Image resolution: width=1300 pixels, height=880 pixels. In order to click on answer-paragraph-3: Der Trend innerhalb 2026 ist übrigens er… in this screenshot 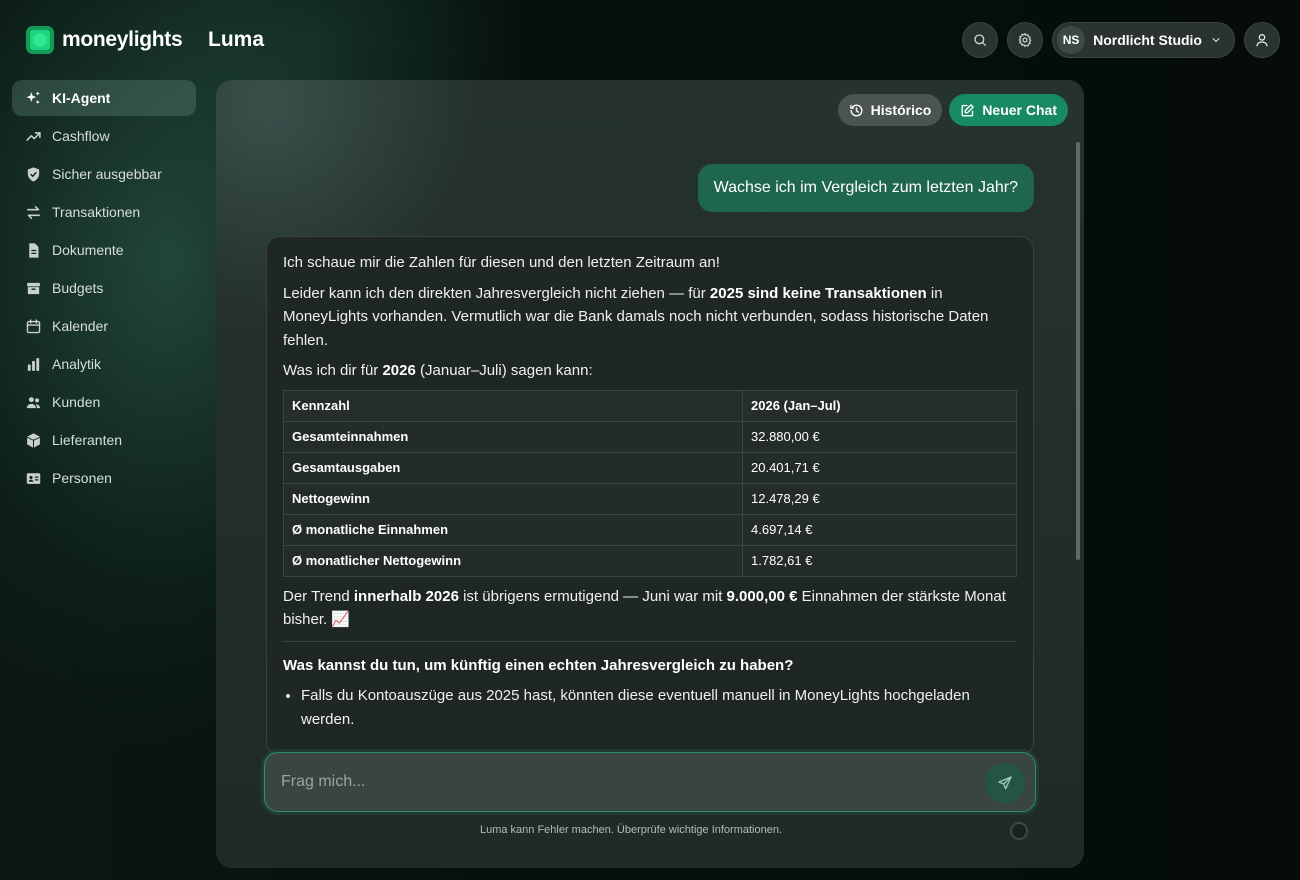, I will do `click(644, 608)`.